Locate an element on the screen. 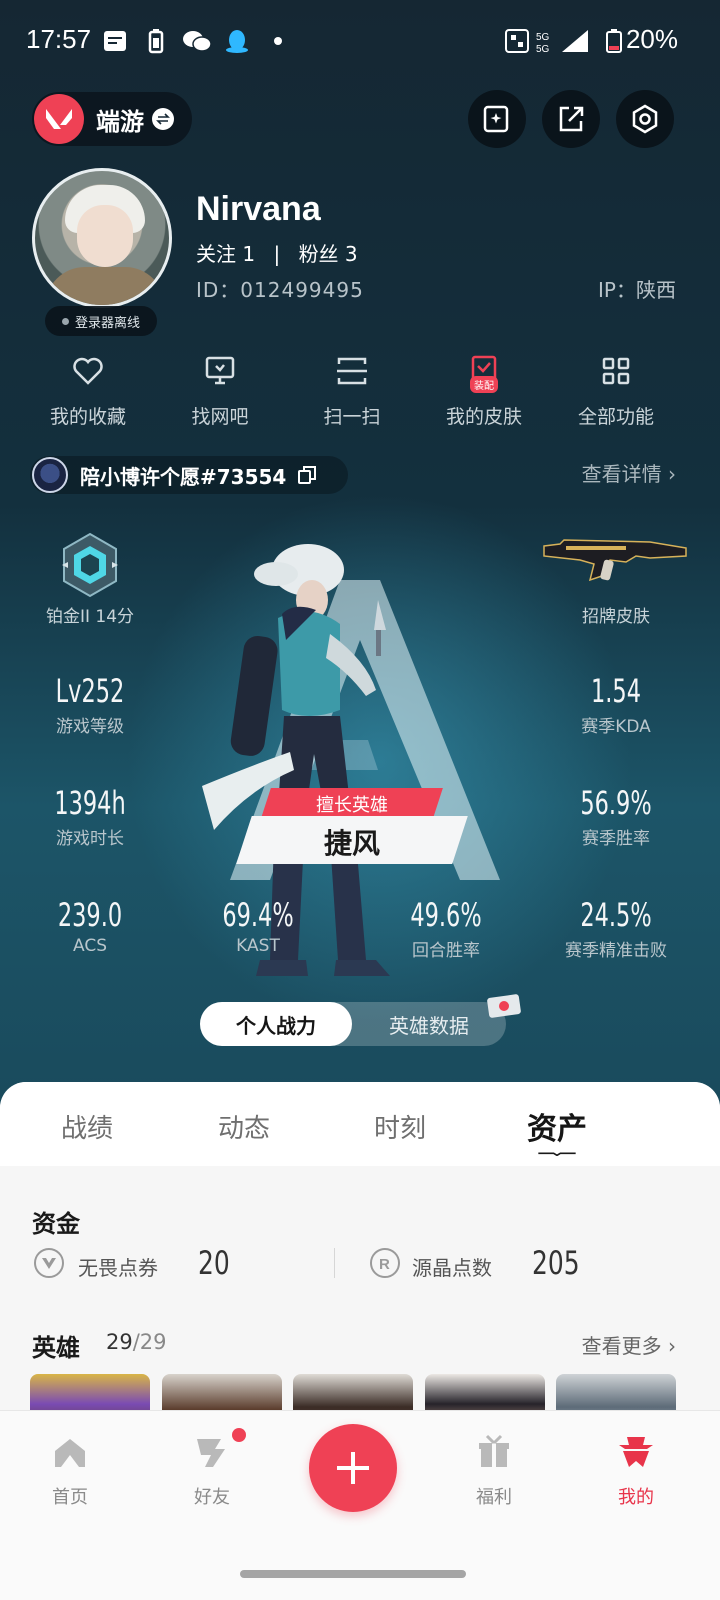 The image size is (720, 1600). plus-icon is located at coordinates (353, 1468).